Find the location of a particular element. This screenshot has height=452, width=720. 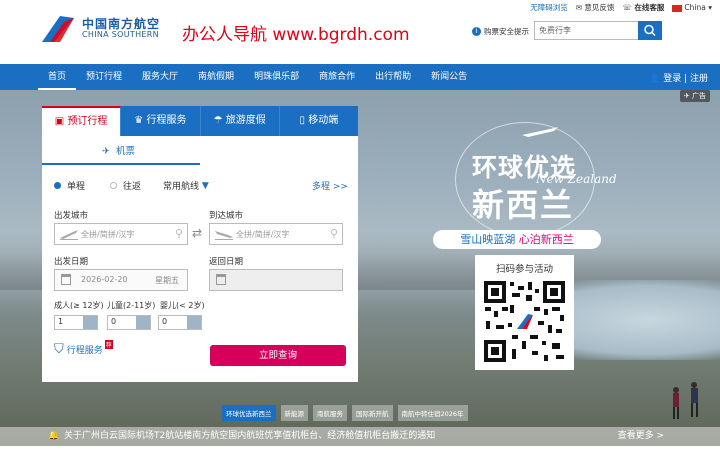

airplane-icon: ✈ is located at coordinates (106, 151).